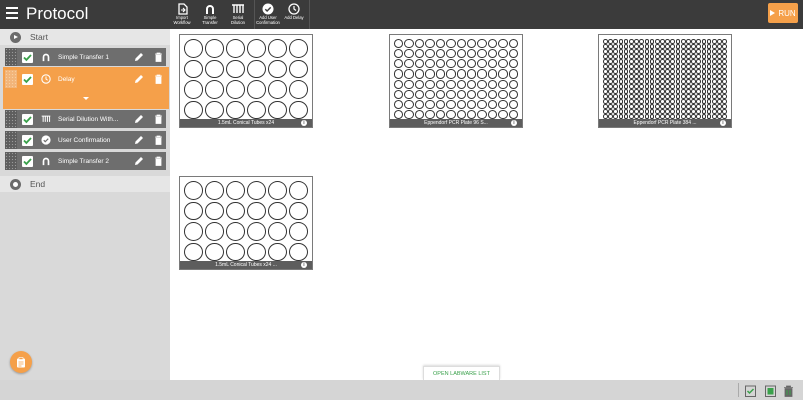  What do you see at coordinates (750, 390) in the screenshot?
I see `checklist-icon` at bounding box center [750, 390].